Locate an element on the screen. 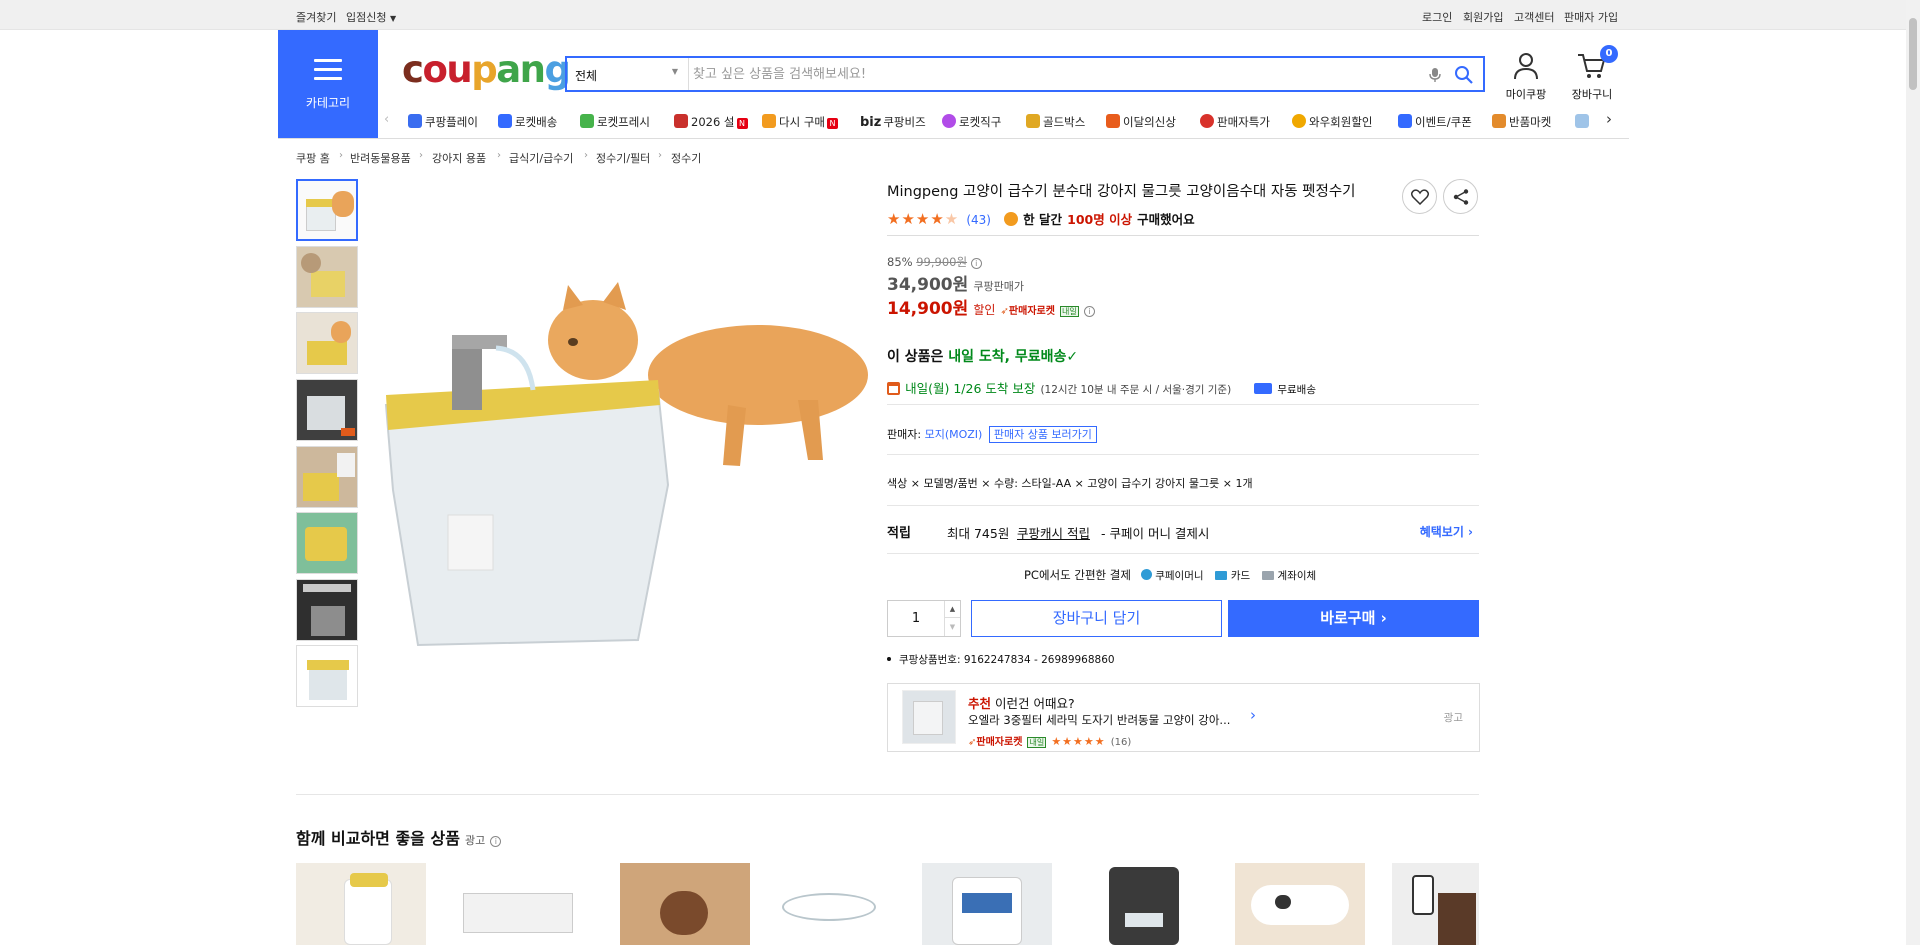 The height and width of the screenshot is (945, 1920). wishlist-button is located at coordinates (1419, 196).